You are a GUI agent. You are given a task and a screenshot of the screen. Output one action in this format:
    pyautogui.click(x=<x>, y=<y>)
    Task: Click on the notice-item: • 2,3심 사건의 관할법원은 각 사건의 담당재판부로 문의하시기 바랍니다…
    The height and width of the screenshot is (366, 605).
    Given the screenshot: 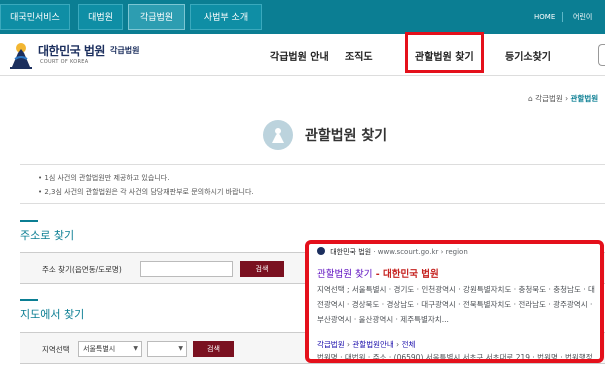 What is the action you would take?
    pyautogui.click(x=146, y=192)
    